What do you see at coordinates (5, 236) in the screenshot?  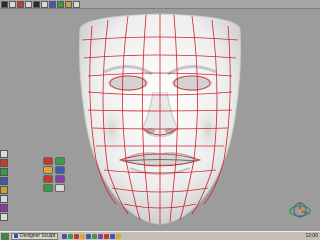 I see `start-button` at bounding box center [5, 236].